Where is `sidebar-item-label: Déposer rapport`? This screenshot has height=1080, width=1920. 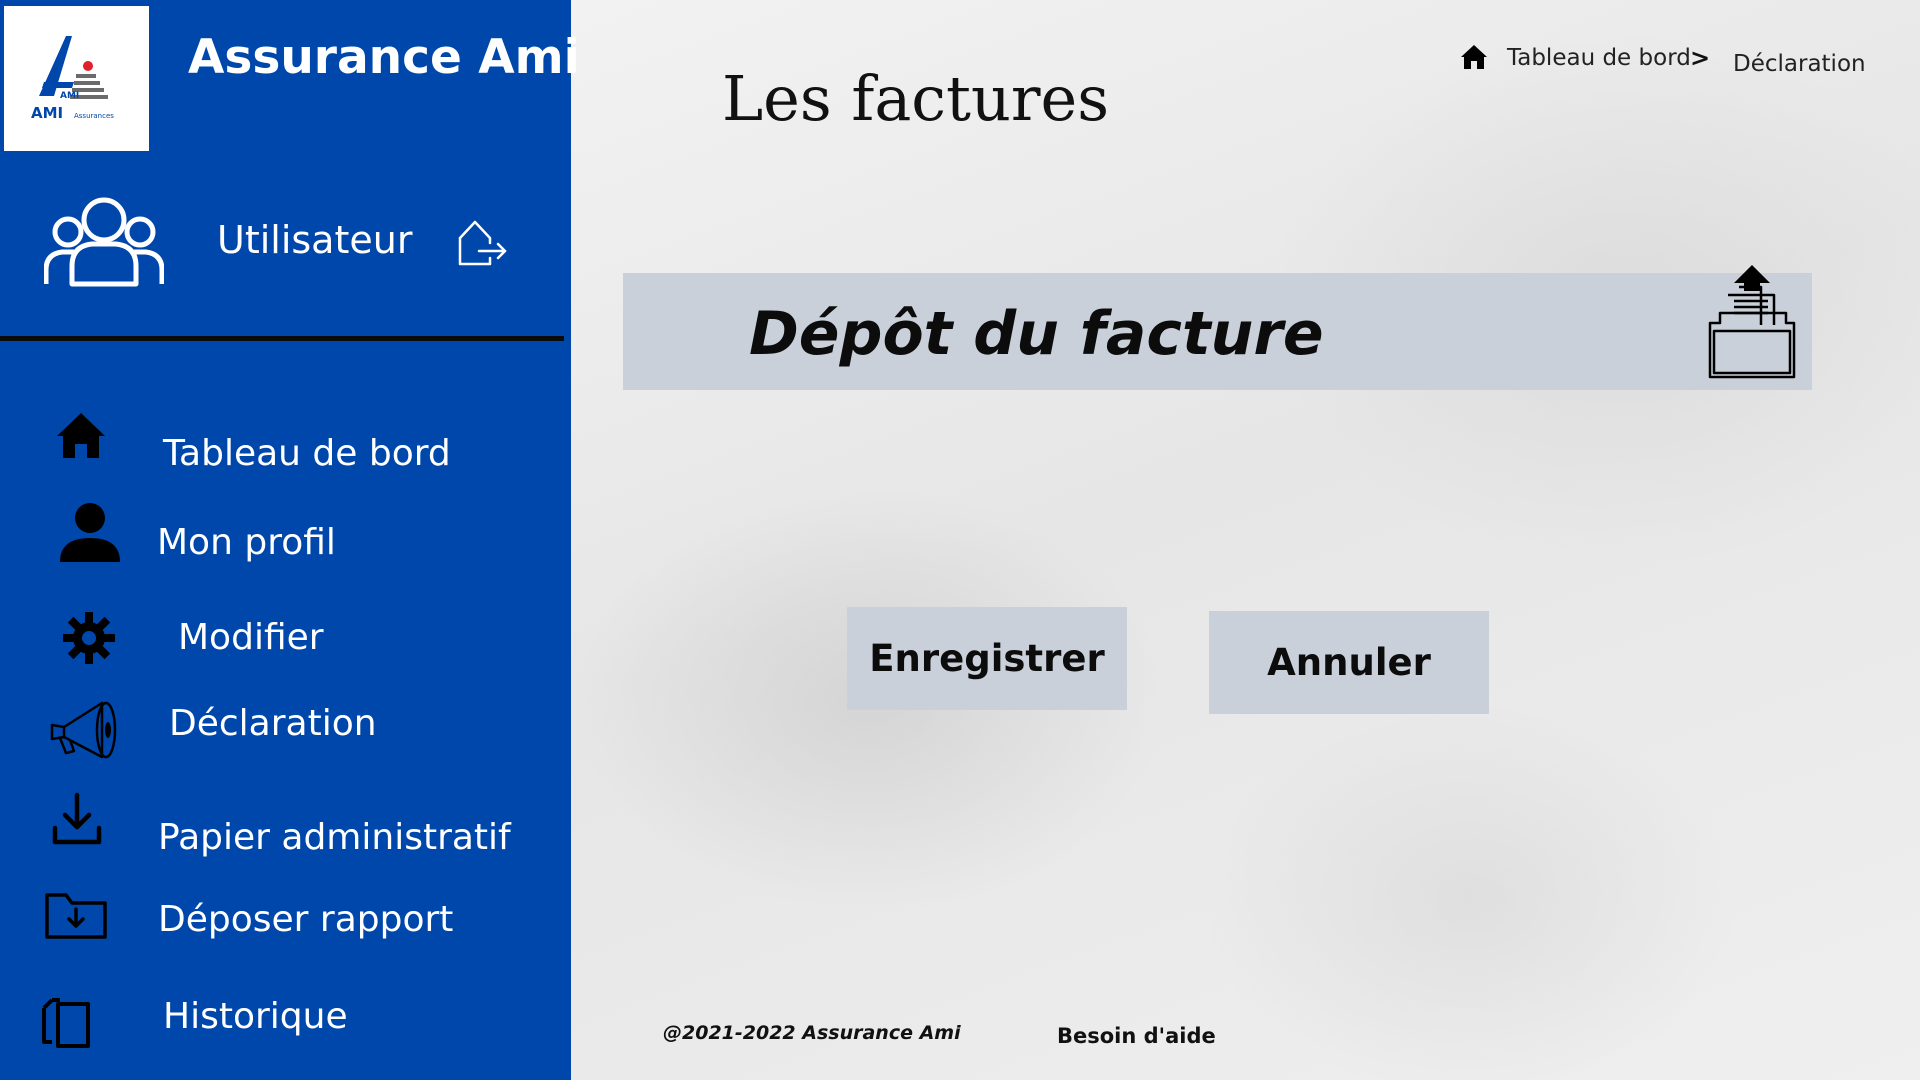
sidebar-item-label: Déposer rapport is located at coordinates (306, 919).